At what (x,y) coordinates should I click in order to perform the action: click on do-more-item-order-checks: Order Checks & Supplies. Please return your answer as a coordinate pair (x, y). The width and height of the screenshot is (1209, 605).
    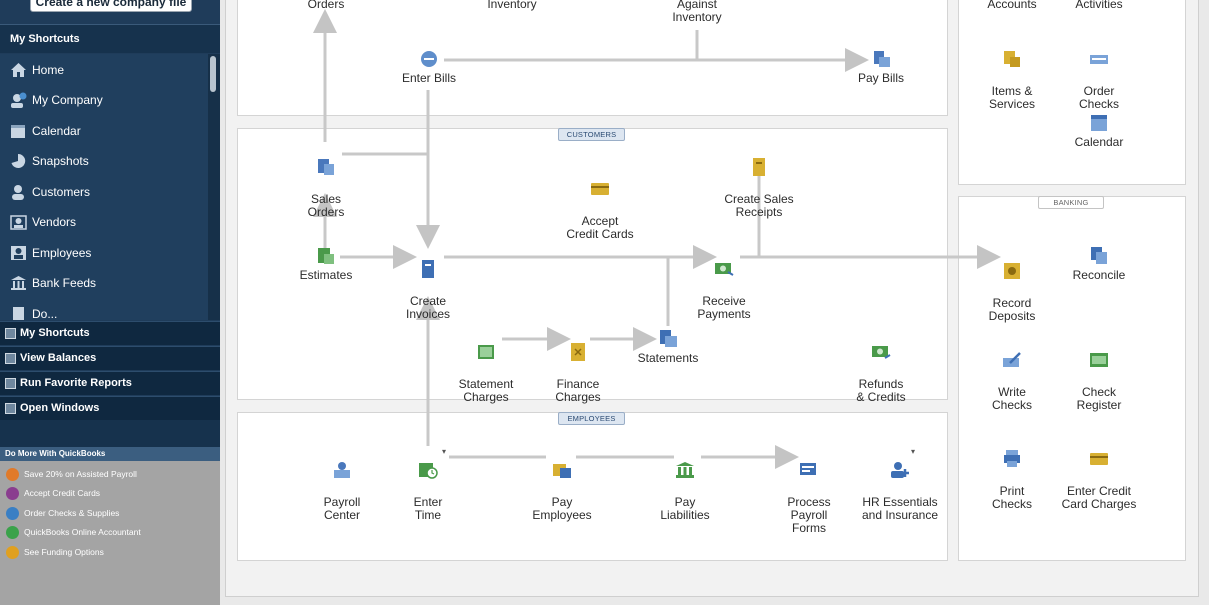
    Looking at the image, I should click on (110, 513).